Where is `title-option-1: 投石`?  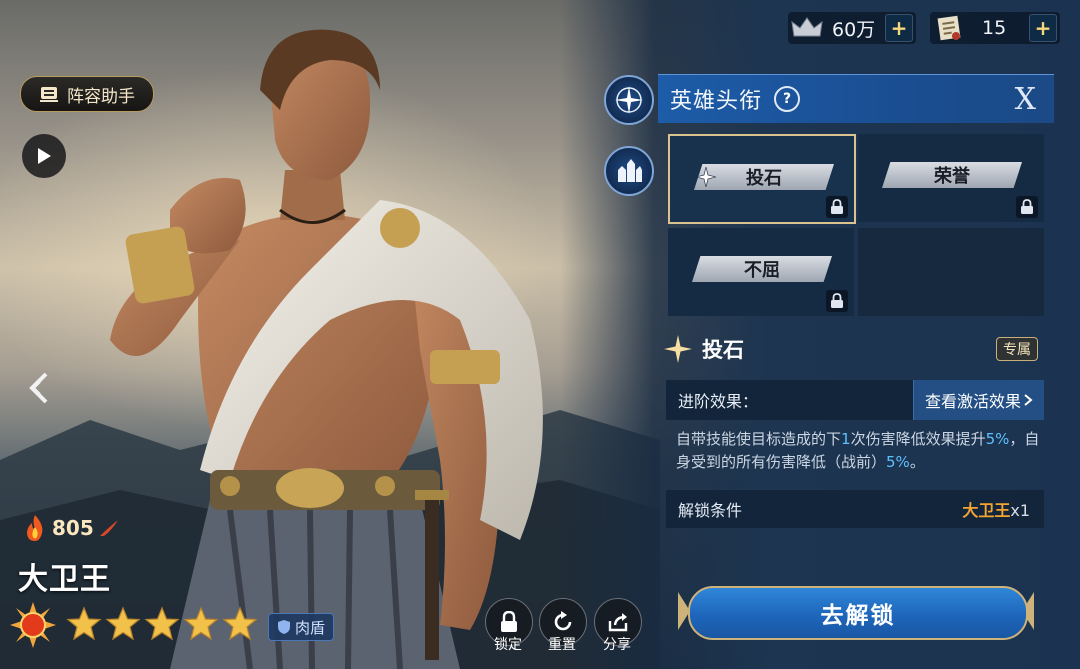
title-option-1: 投石 is located at coordinates (762, 179).